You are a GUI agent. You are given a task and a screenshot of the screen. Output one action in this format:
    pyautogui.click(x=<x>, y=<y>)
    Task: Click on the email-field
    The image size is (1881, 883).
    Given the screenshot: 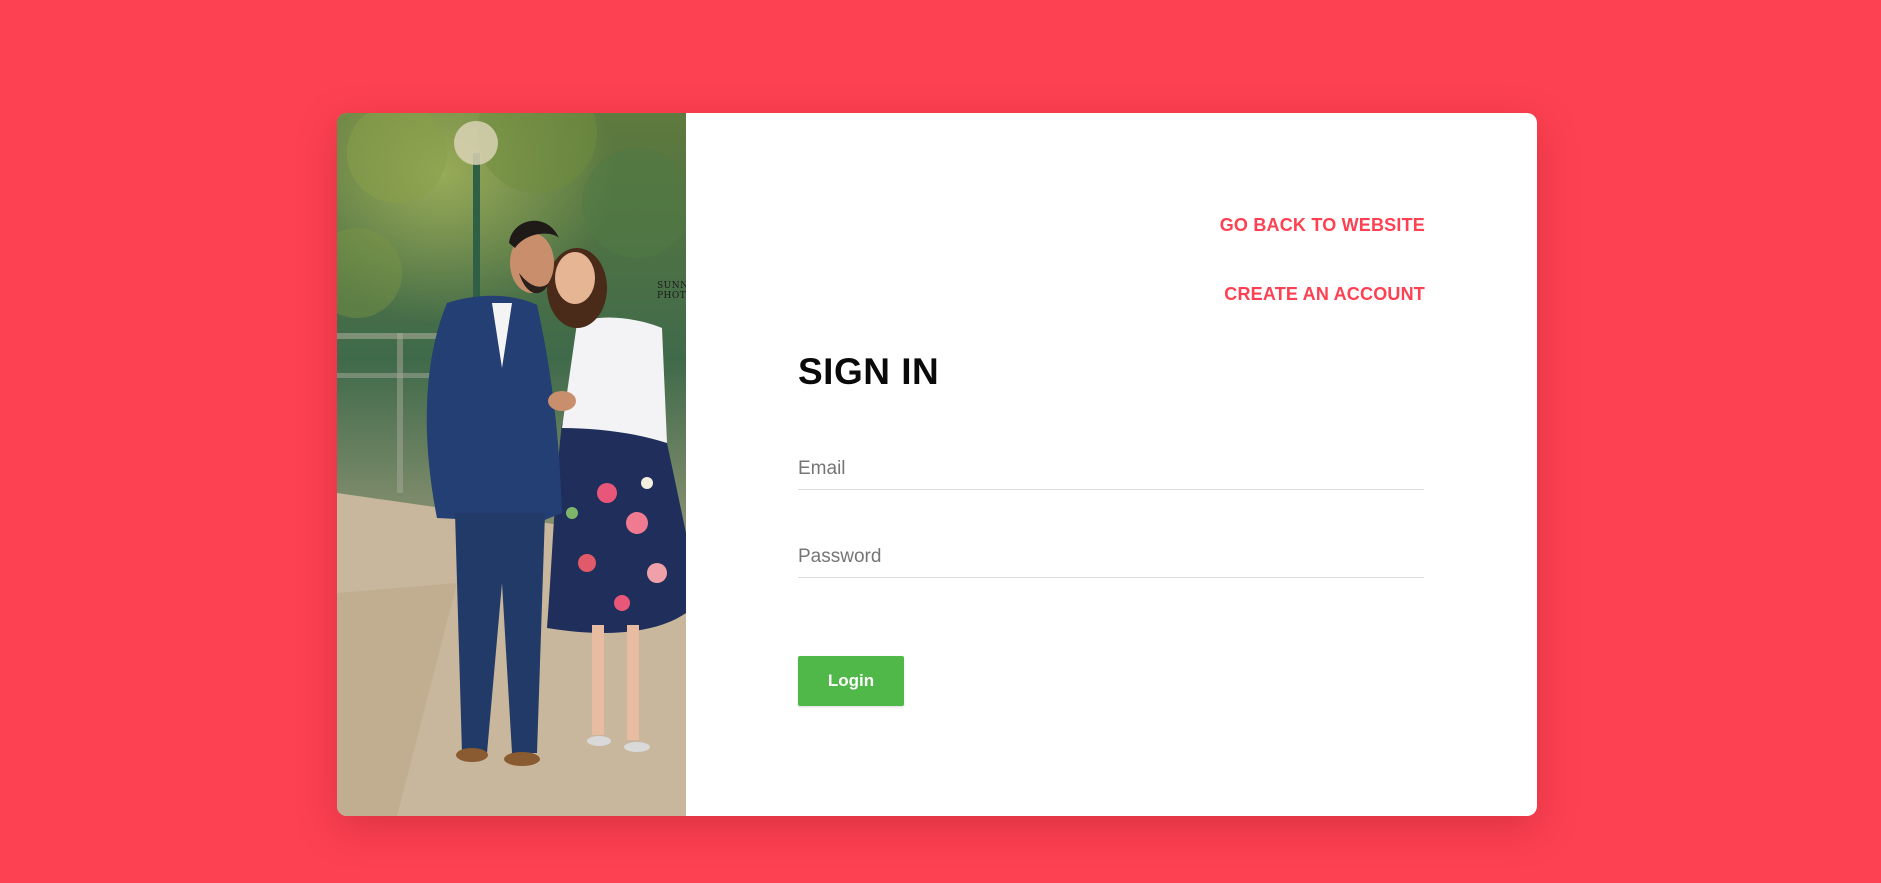 What is the action you would take?
    pyautogui.click(x=1111, y=469)
    